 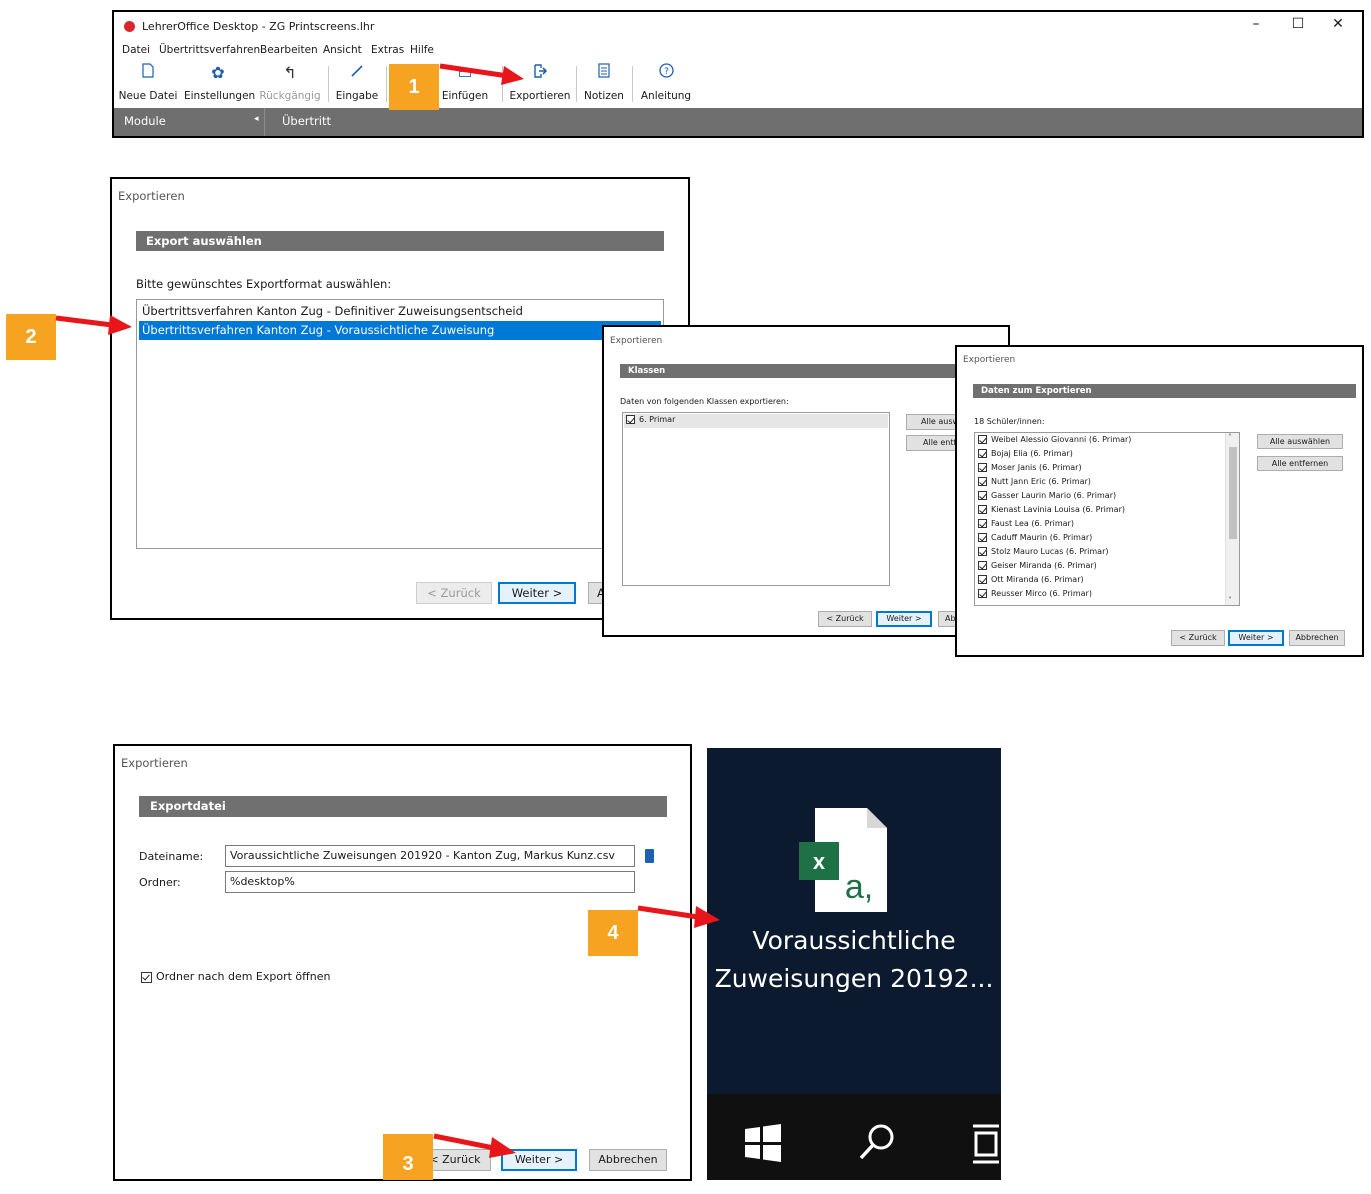 What do you see at coordinates (986, 1144) in the screenshot?
I see `task-view-icon` at bounding box center [986, 1144].